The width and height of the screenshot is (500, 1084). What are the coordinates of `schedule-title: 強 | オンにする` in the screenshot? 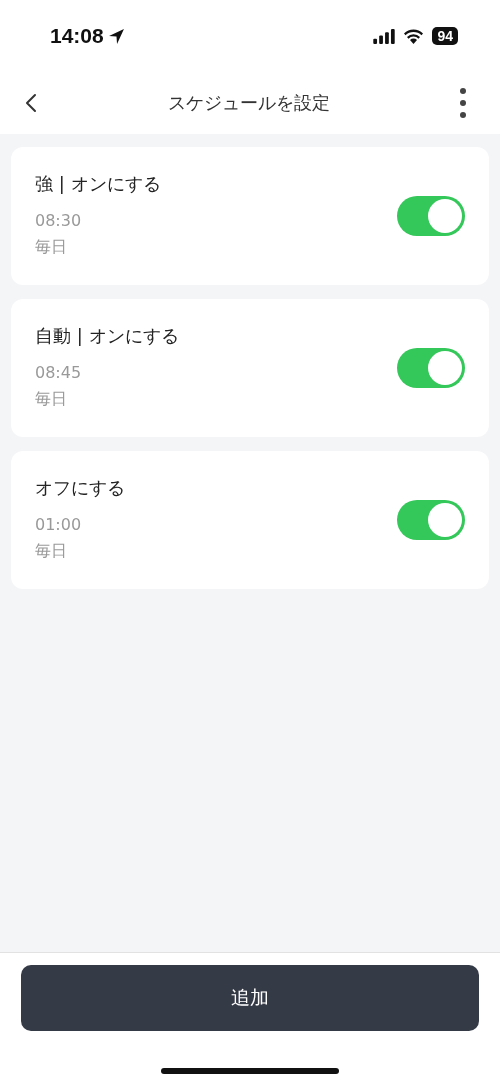 It's located at (98, 184).